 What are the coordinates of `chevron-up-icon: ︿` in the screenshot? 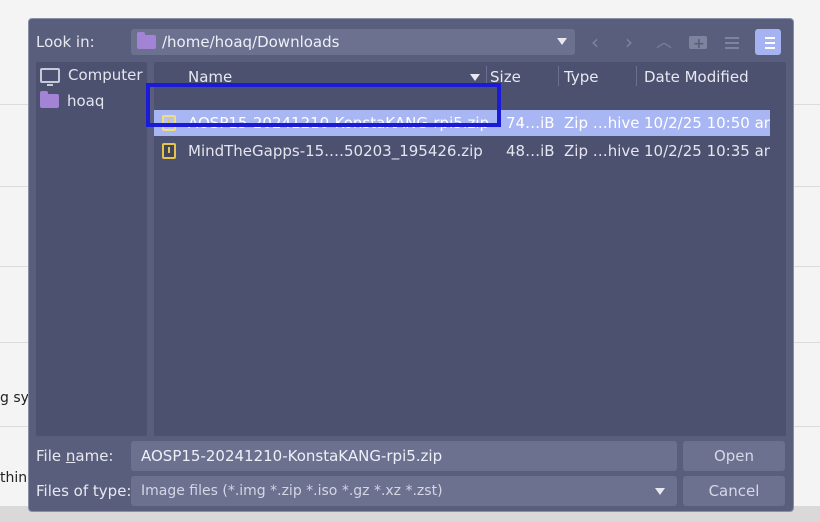 It's located at (663, 41).